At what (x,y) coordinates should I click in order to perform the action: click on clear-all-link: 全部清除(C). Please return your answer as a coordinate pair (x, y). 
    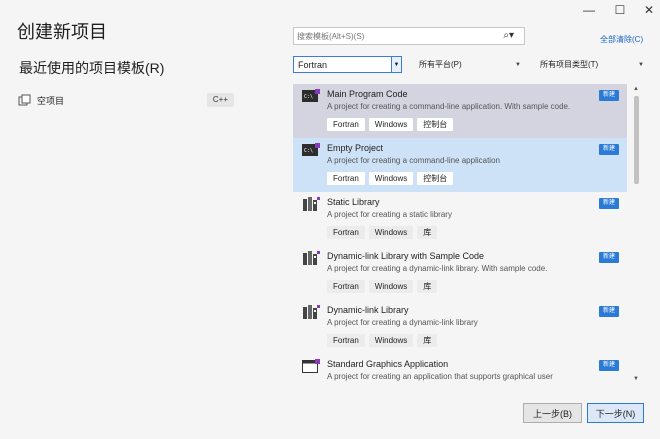
    Looking at the image, I should click on (621, 39).